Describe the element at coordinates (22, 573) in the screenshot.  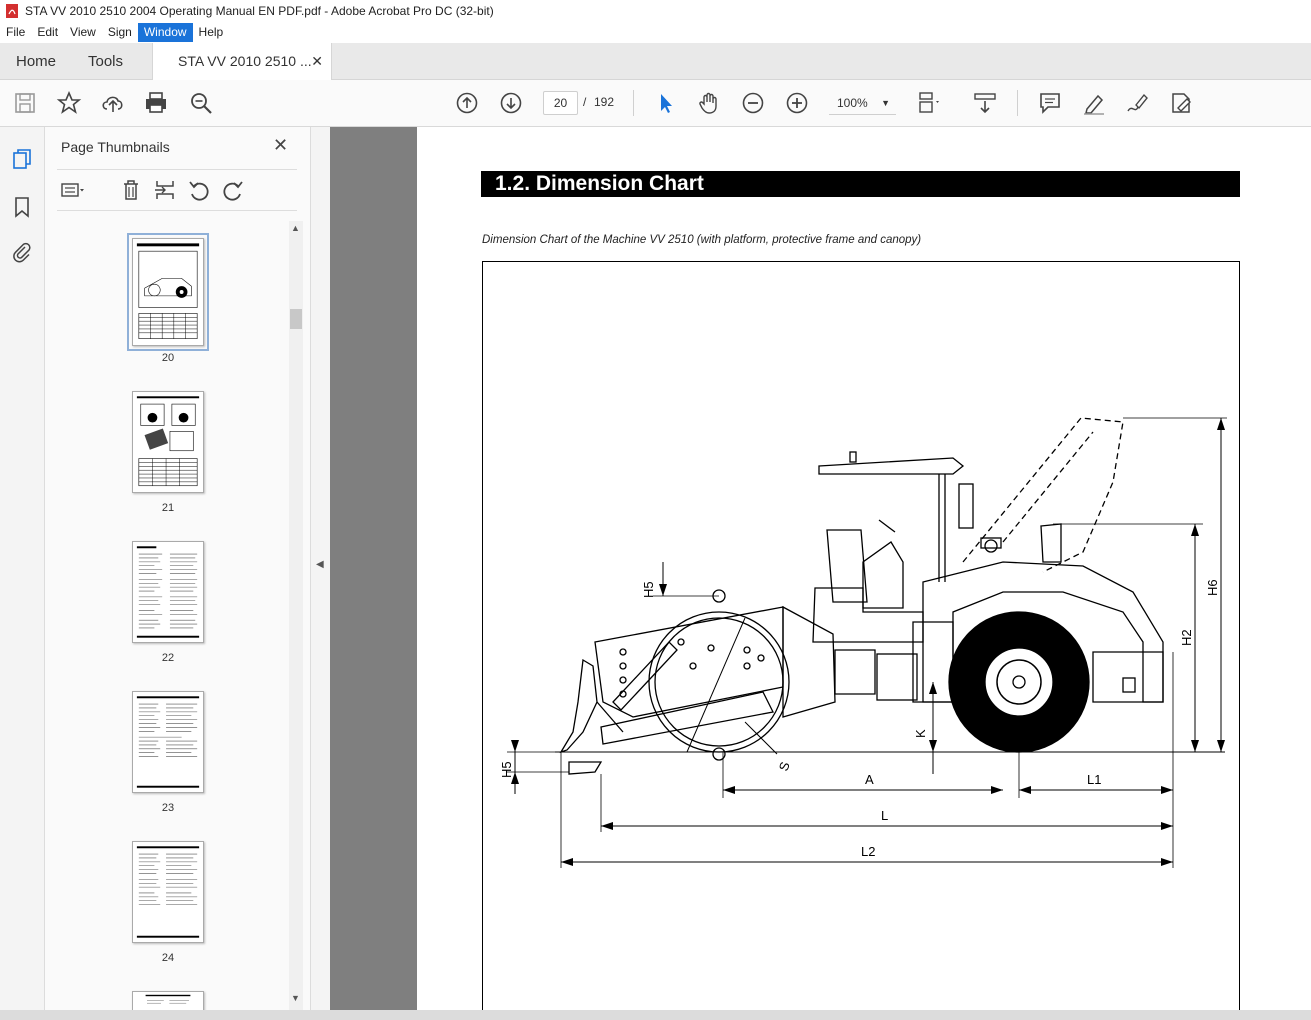
I see `navigation-rail` at that location.